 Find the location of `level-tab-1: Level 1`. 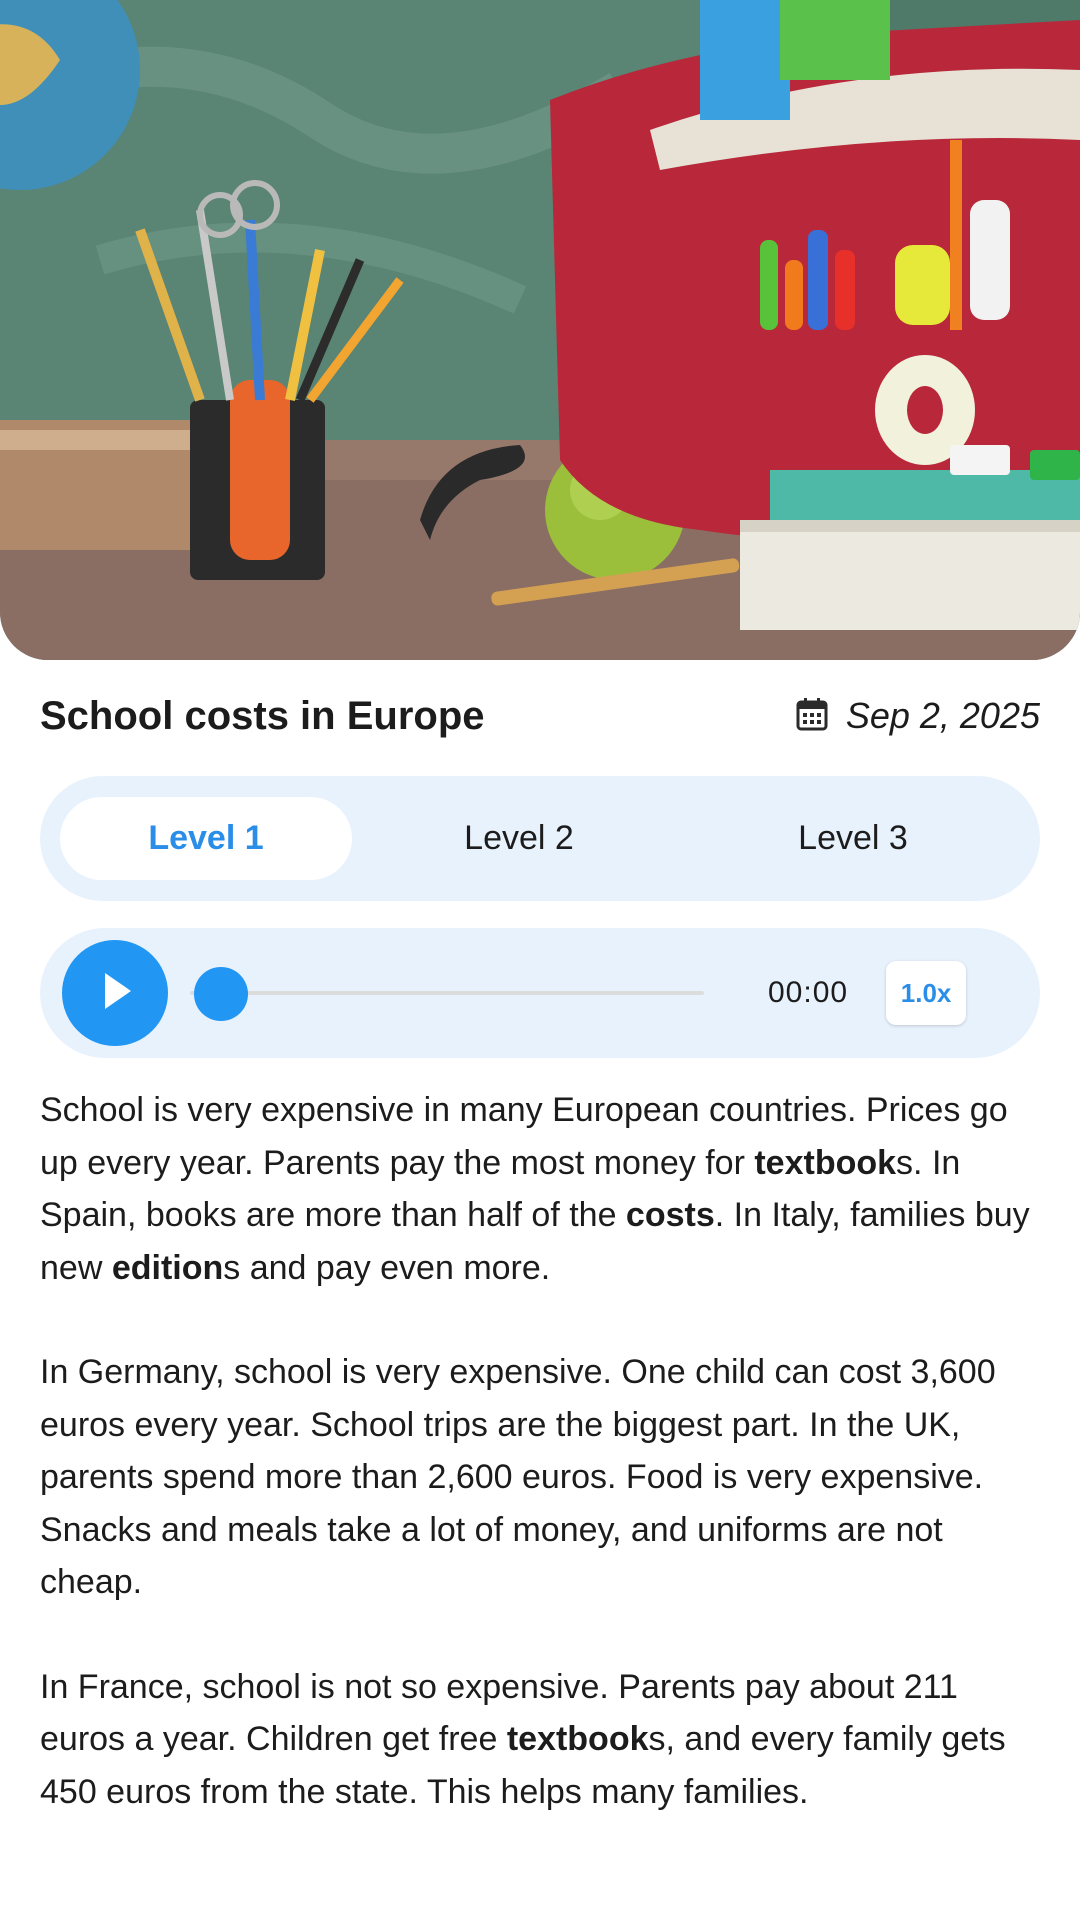

level-tab-1: Level 1 is located at coordinates (206, 838).